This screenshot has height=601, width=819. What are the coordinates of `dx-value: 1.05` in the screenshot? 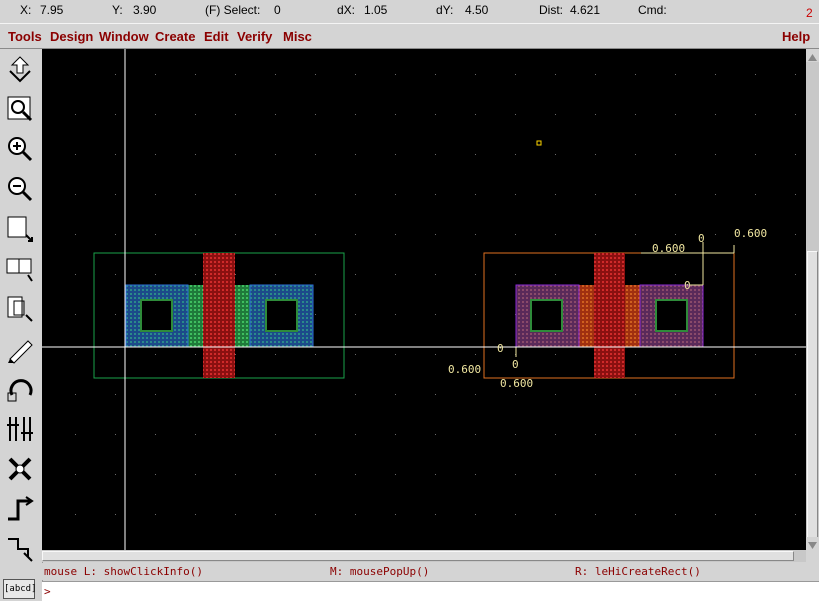 It's located at (376, 10).